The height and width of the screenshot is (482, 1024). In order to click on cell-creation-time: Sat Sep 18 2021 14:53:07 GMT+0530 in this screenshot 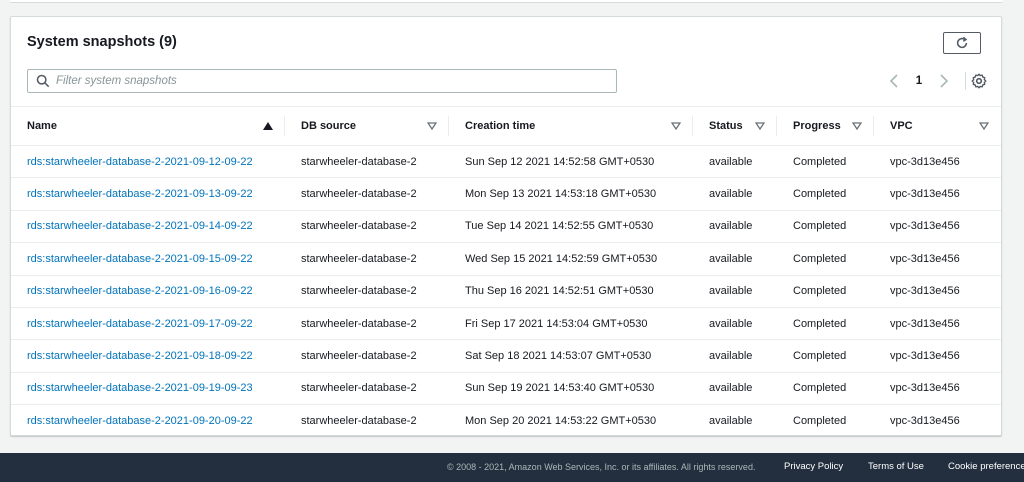, I will do `click(571, 356)`.